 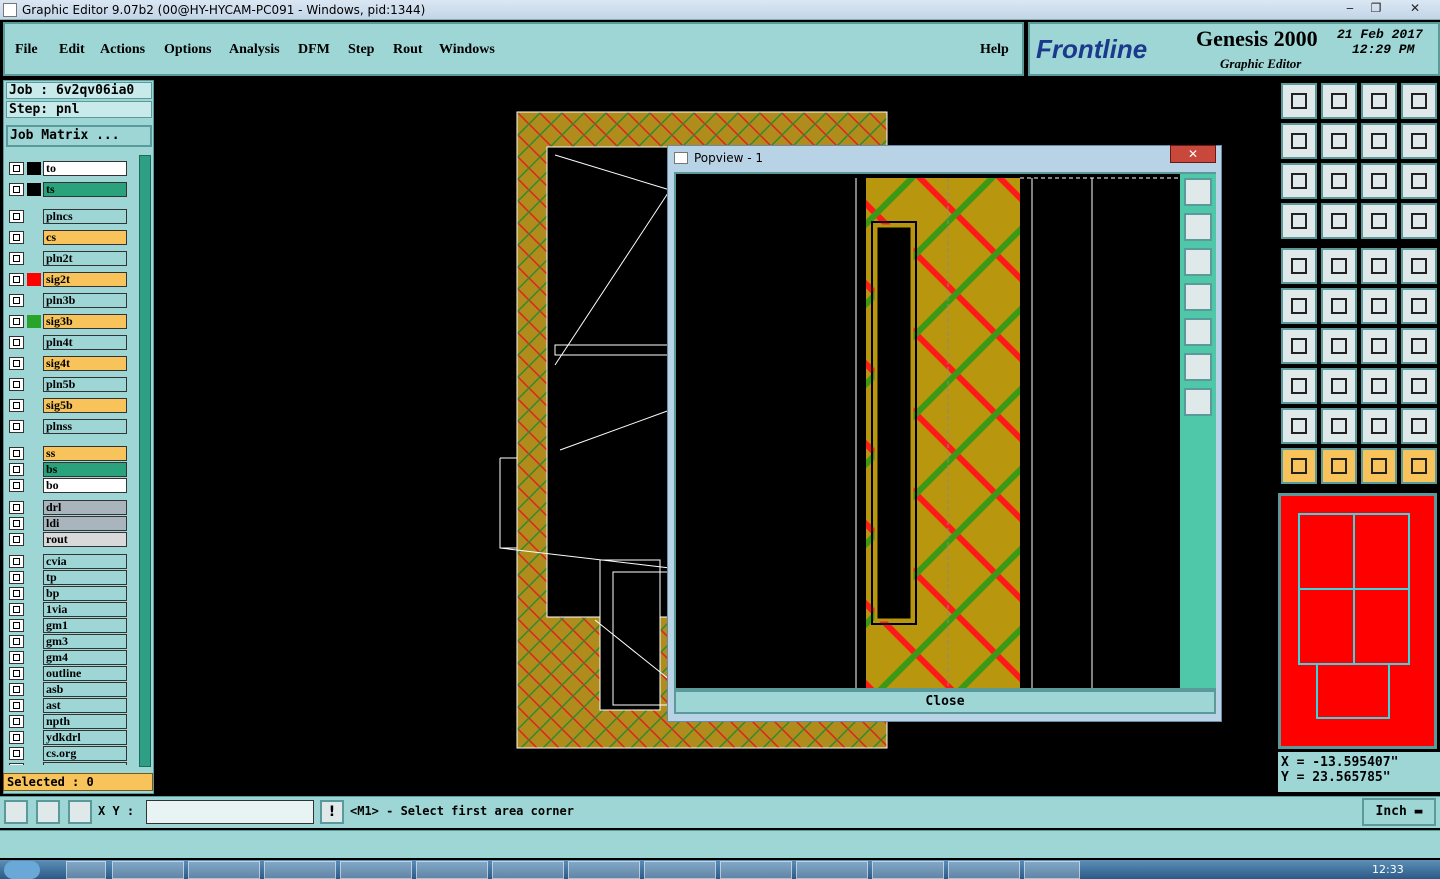 What do you see at coordinates (85, 321) in the screenshot?
I see `layer-name: sig3b` at bounding box center [85, 321].